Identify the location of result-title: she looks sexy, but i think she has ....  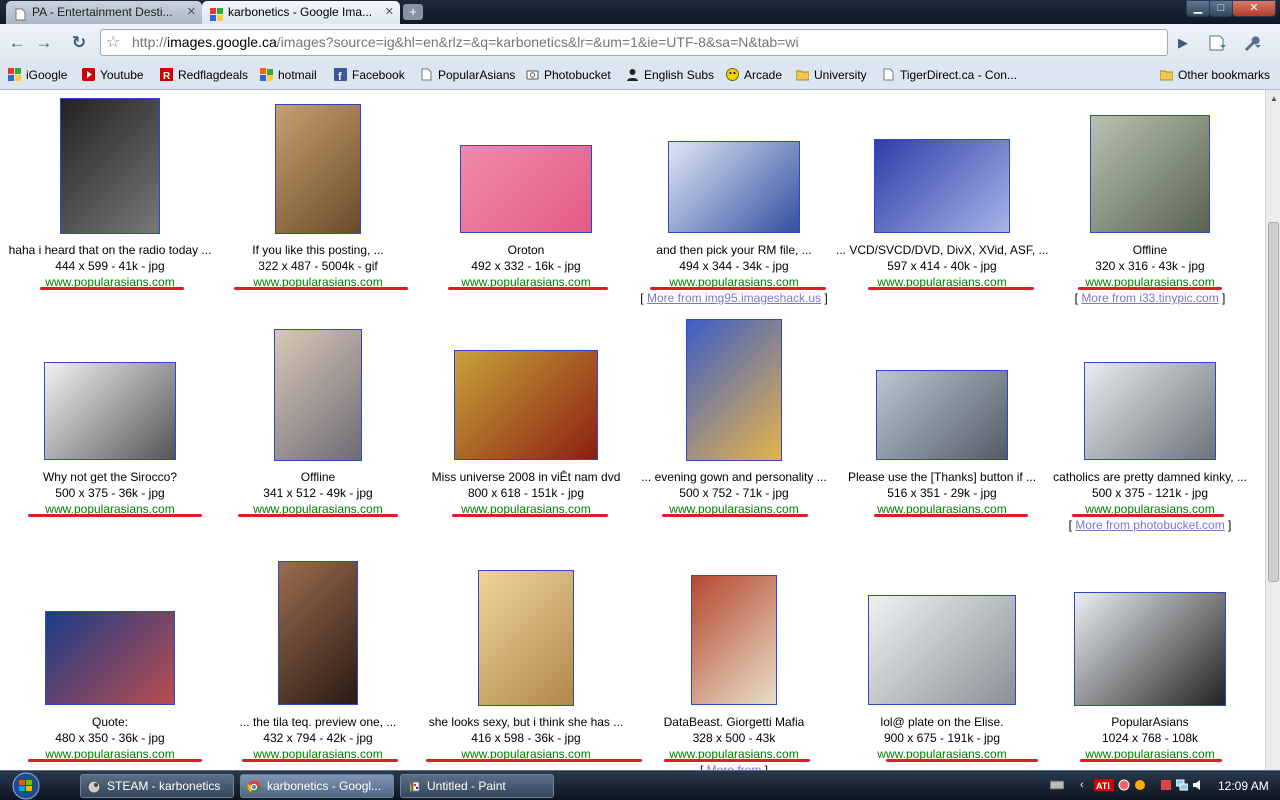
(526, 722).